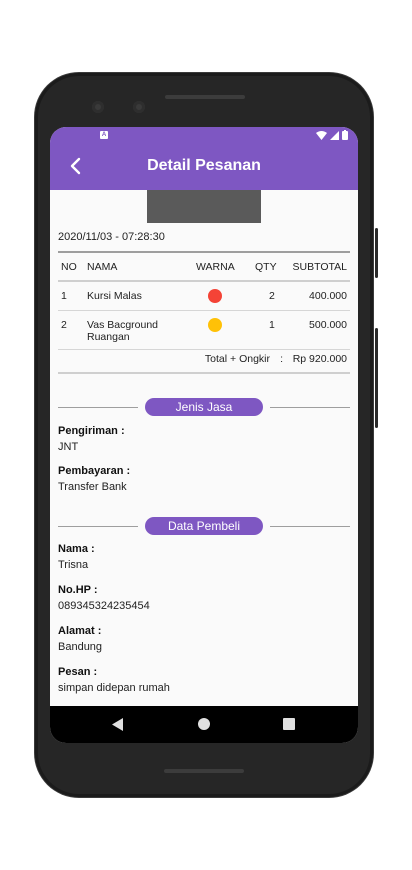 The image size is (412, 870). What do you see at coordinates (139, 107) in the screenshot?
I see `front-sensor` at bounding box center [139, 107].